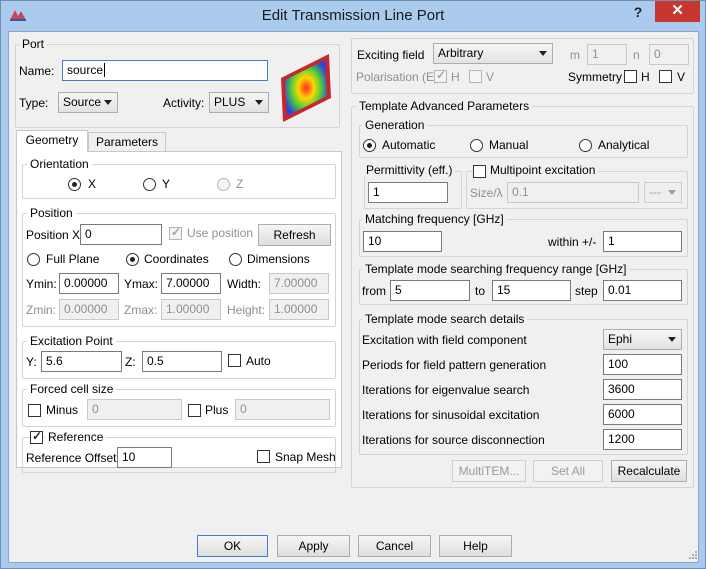  I want to click on ok-button: OK, so click(232, 546).